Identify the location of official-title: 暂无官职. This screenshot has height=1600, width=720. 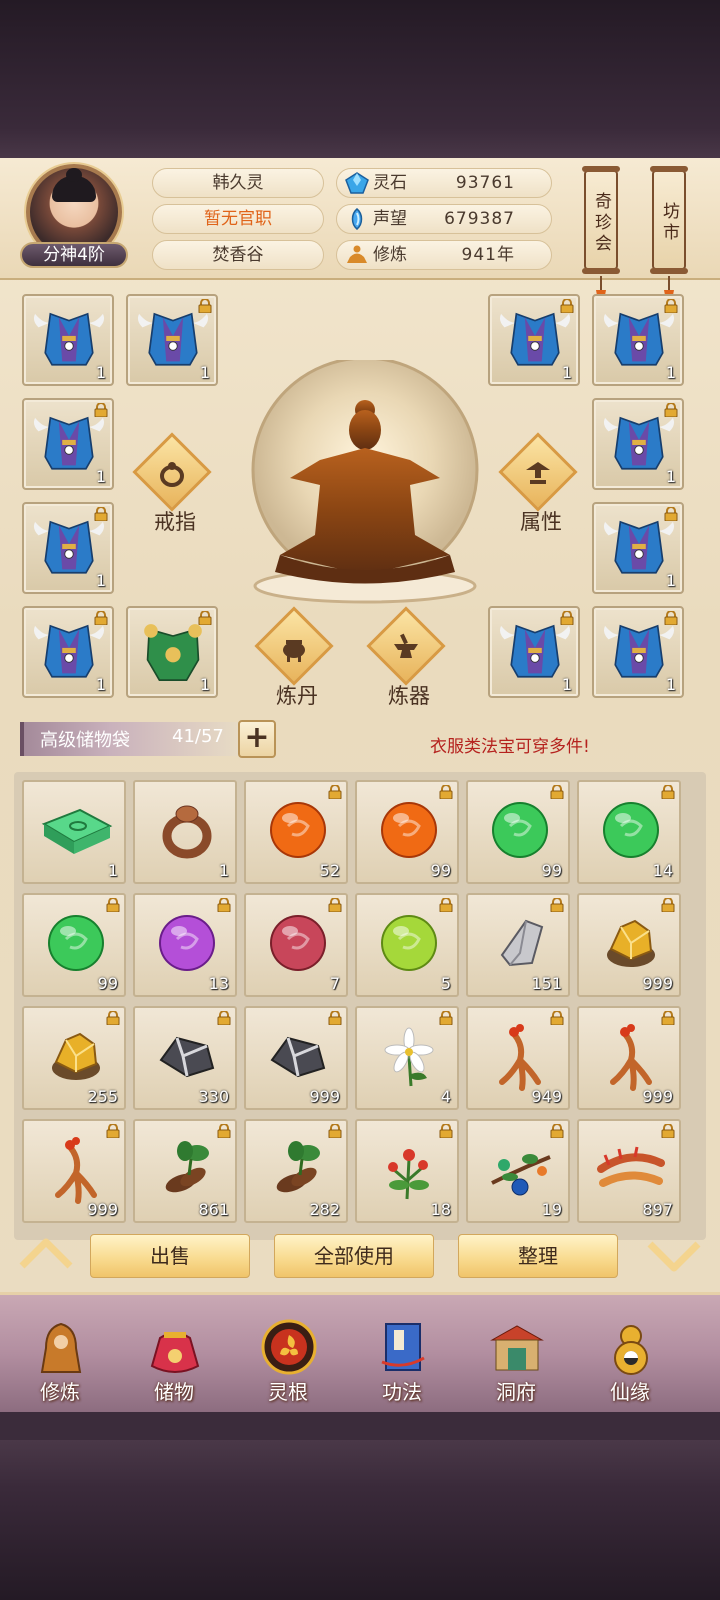
(238, 219).